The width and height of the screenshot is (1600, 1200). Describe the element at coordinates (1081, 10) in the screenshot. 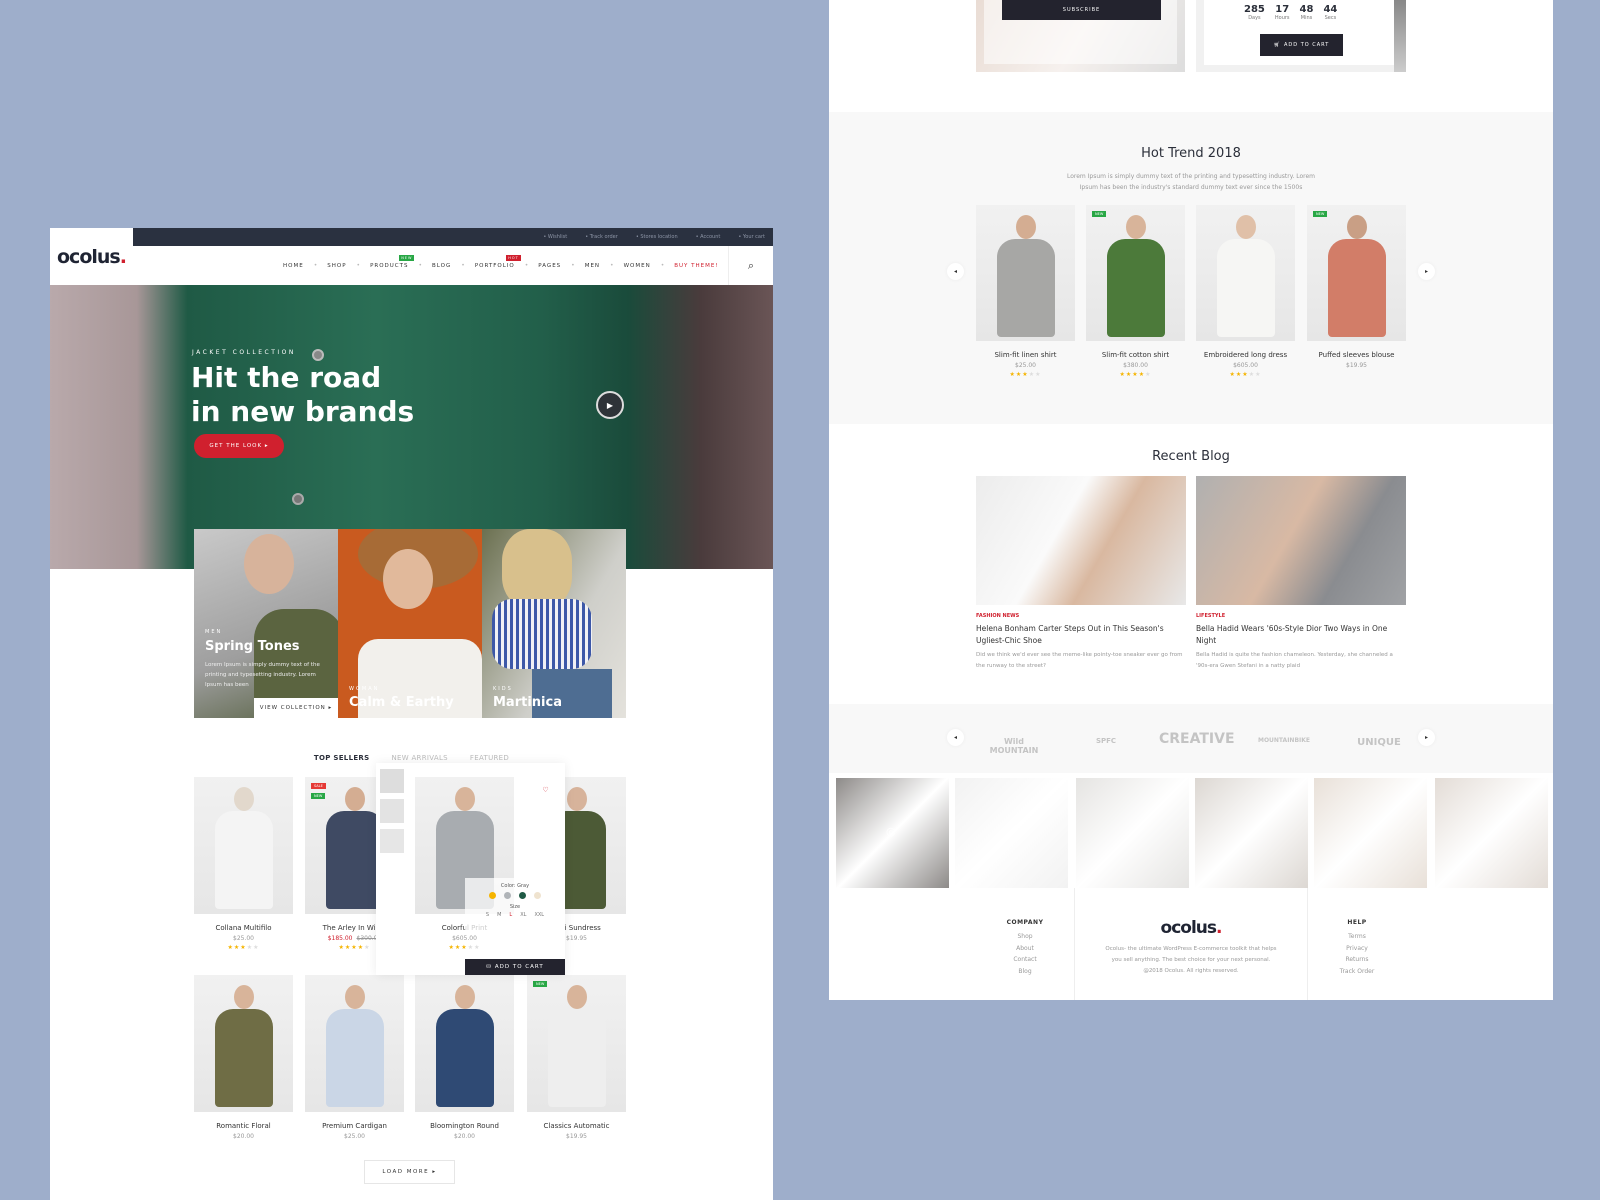

I see `subscribe-button: SUBSCRIBE` at that location.